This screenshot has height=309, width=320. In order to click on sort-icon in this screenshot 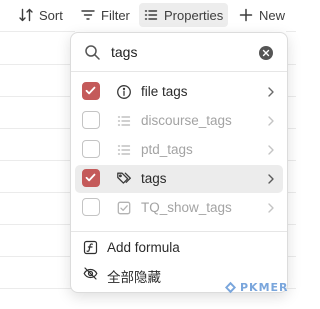, I will do `click(26, 15)`.